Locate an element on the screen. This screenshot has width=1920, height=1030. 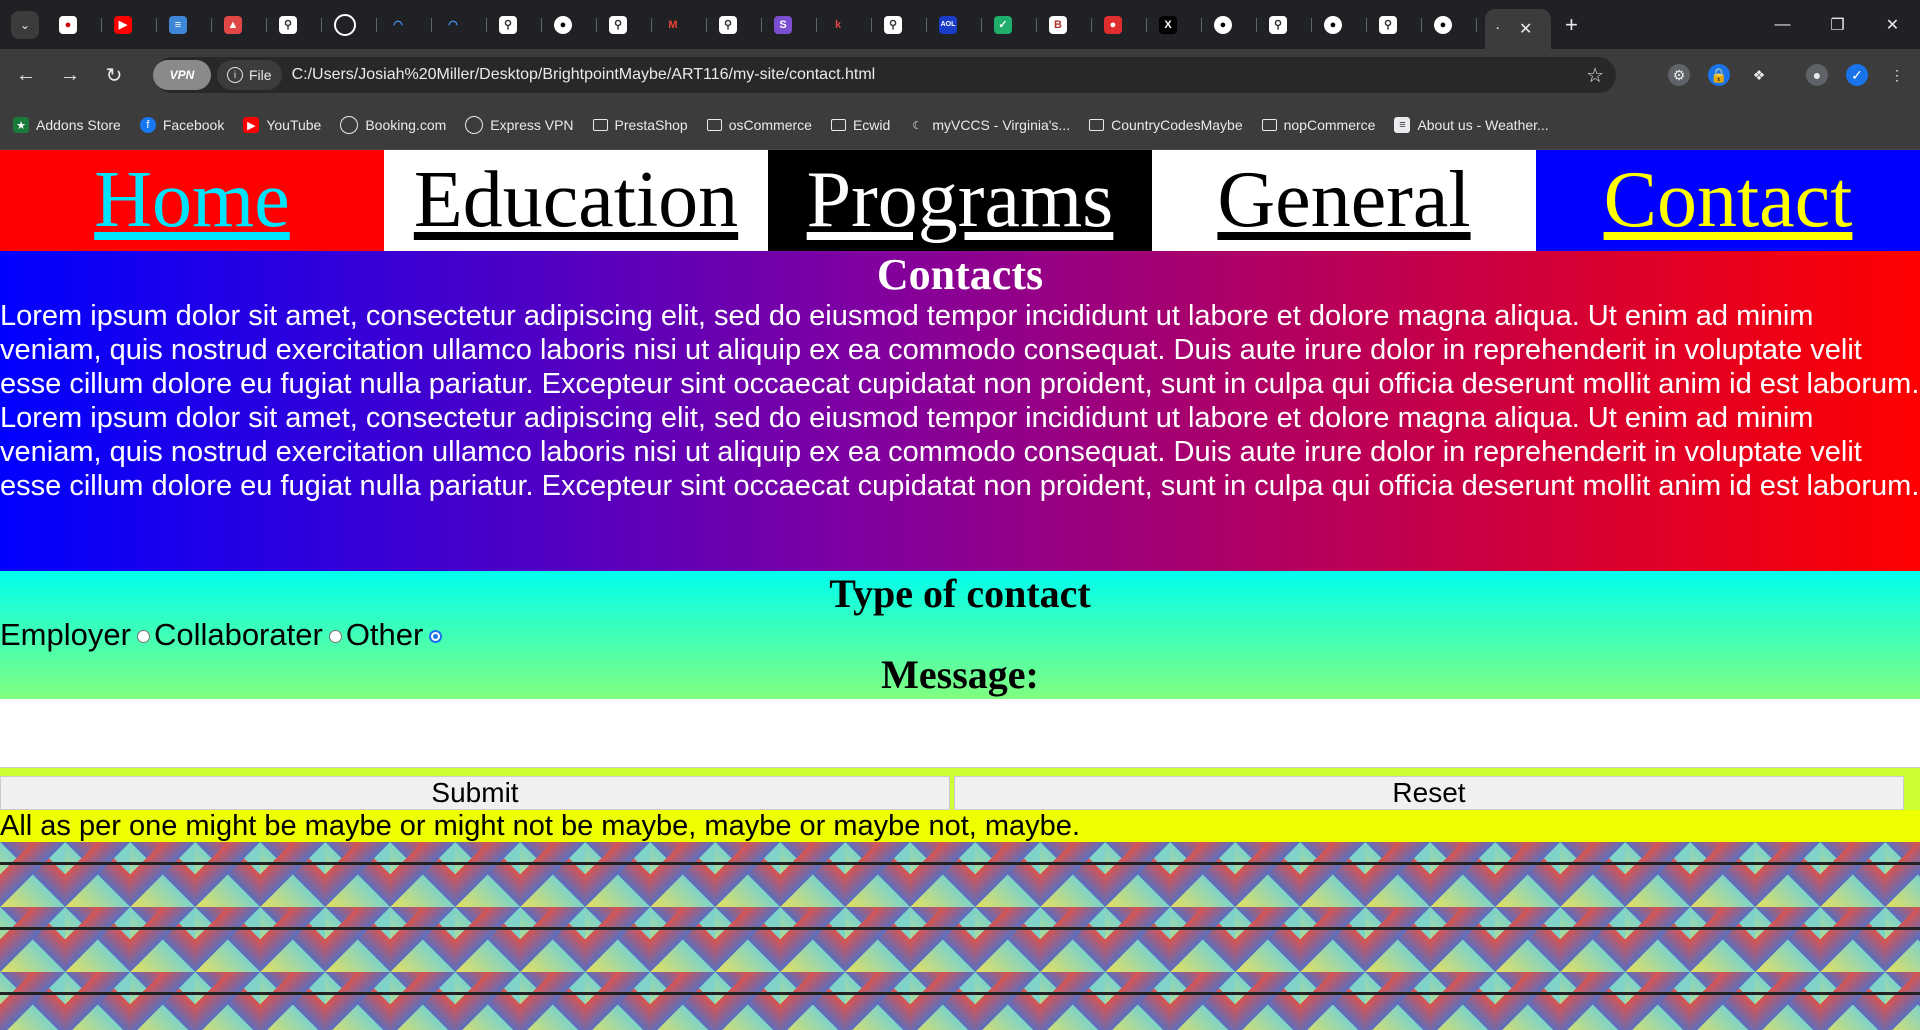
radio-collaborater is located at coordinates (335, 636).